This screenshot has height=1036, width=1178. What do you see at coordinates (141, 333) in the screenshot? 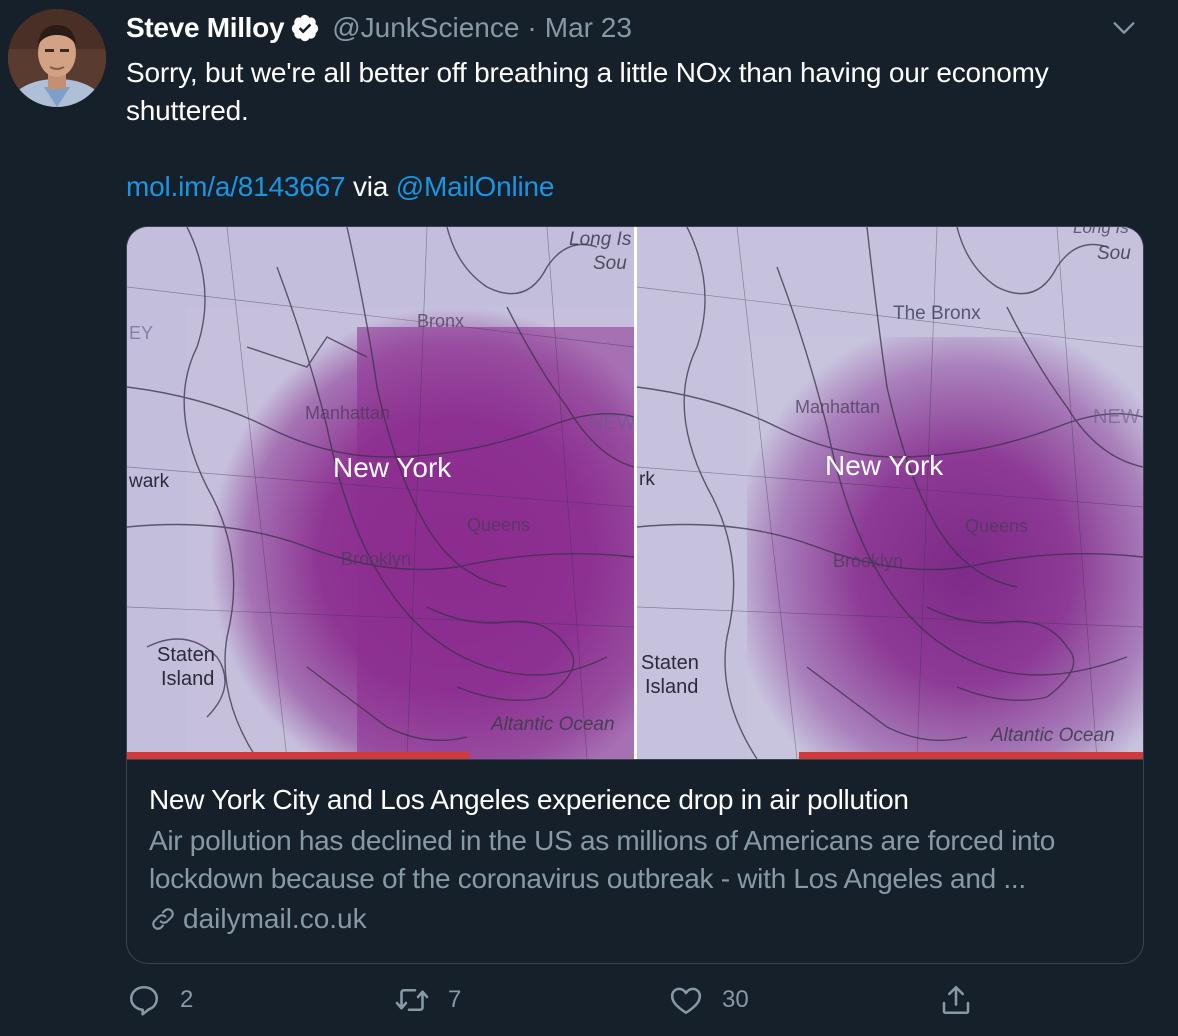
I see `map-label-ey: EY` at bounding box center [141, 333].